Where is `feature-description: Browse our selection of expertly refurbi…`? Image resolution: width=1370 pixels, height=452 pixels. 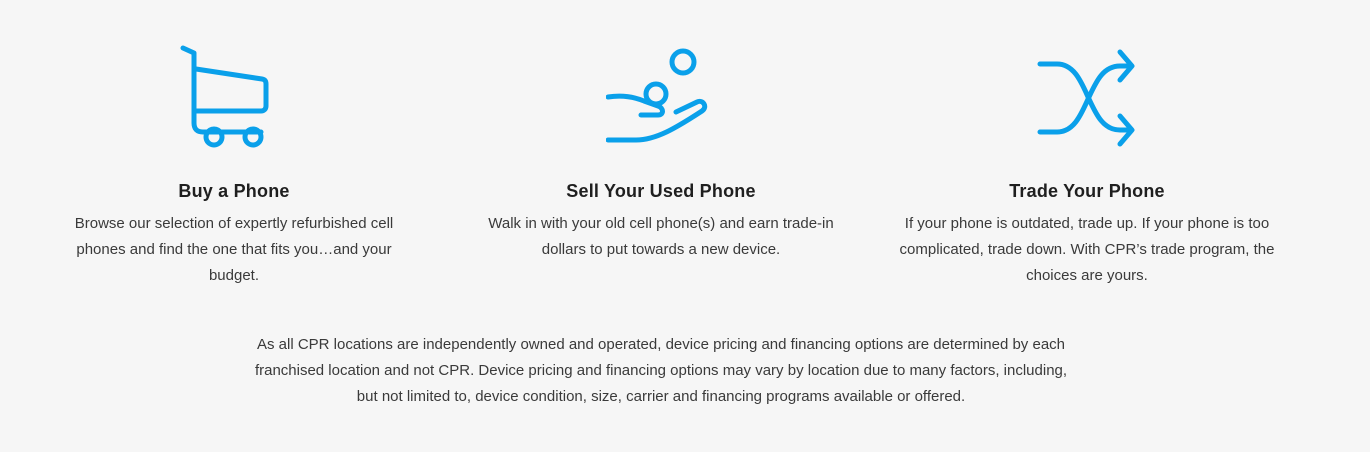 feature-description: Browse our selection of expertly refurbi… is located at coordinates (234, 249).